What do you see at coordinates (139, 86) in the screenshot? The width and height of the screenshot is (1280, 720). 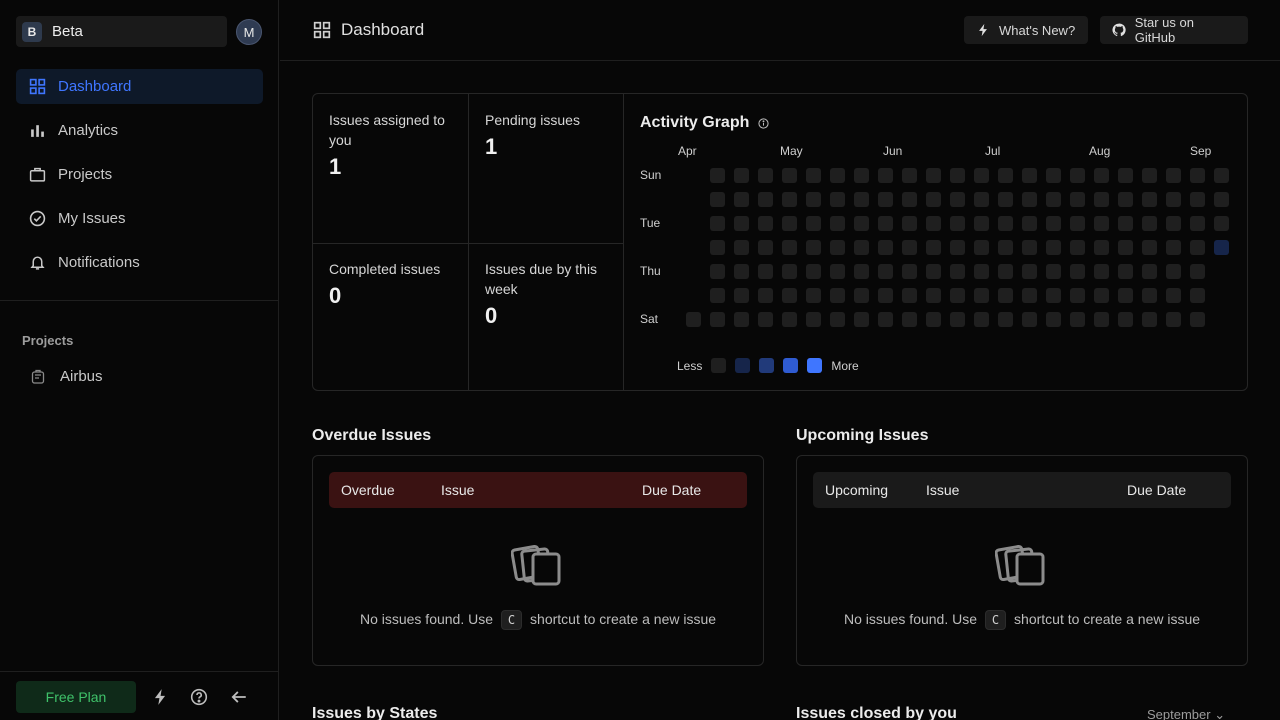 I see `nav-item-dashboard: Dashboard` at bounding box center [139, 86].